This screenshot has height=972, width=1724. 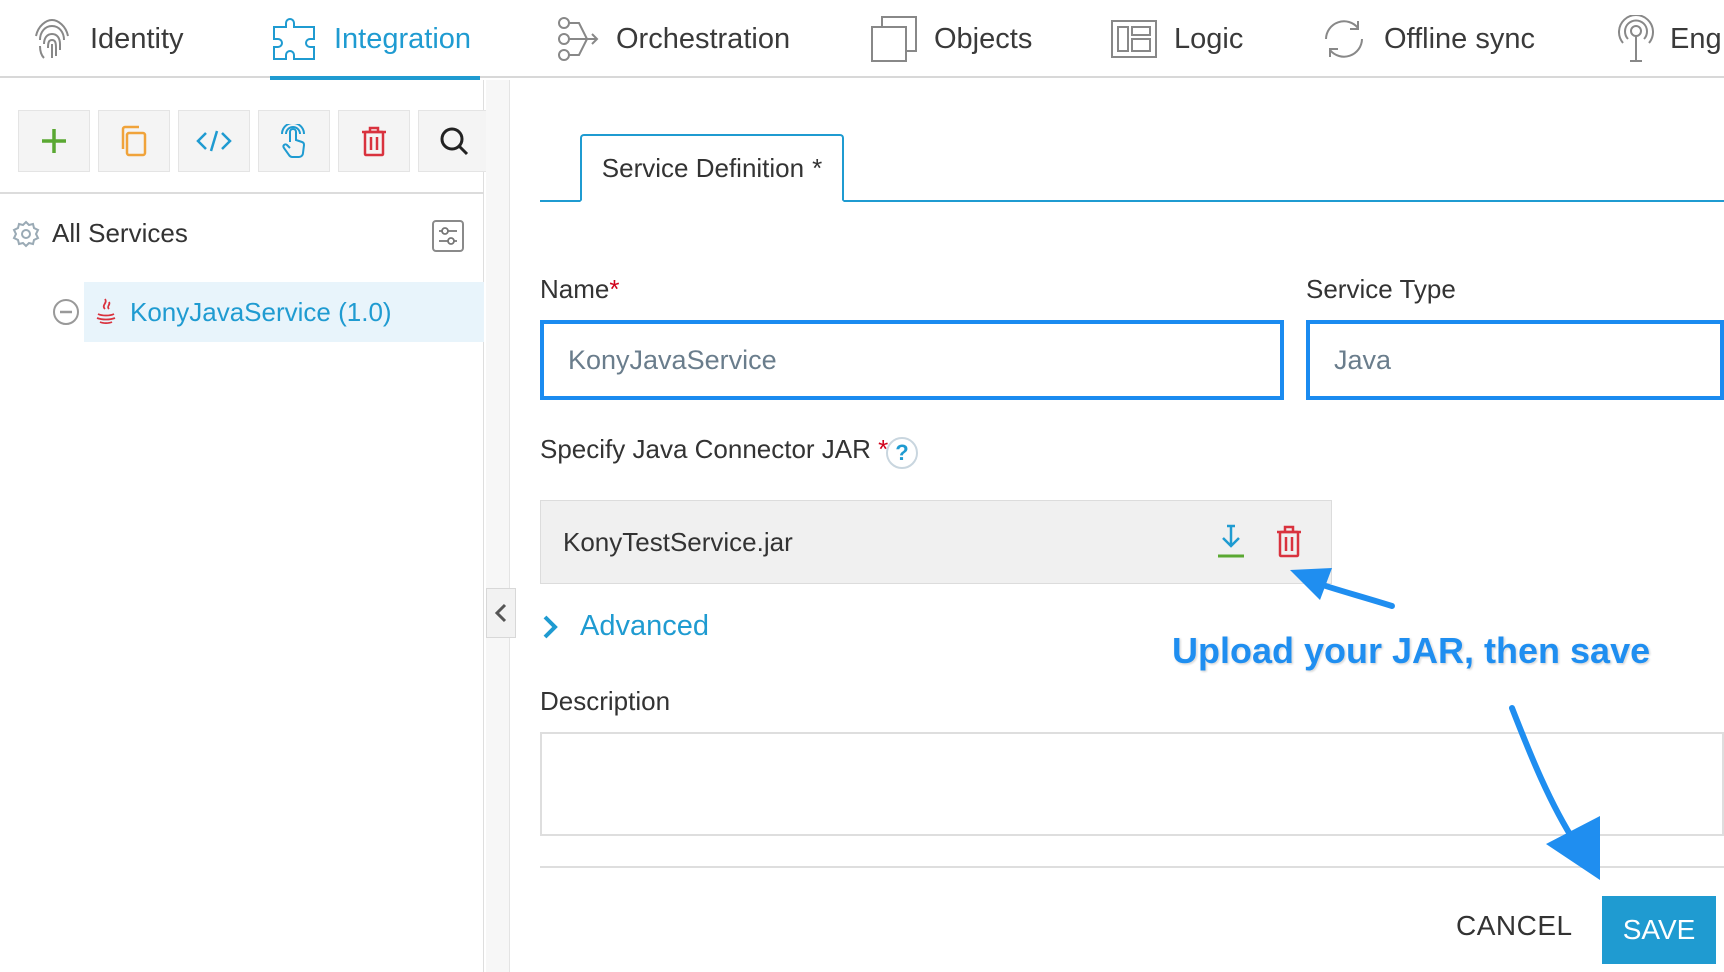 What do you see at coordinates (1411, 650) in the screenshot?
I see `annotation-text: Upload your JAR, then save` at bounding box center [1411, 650].